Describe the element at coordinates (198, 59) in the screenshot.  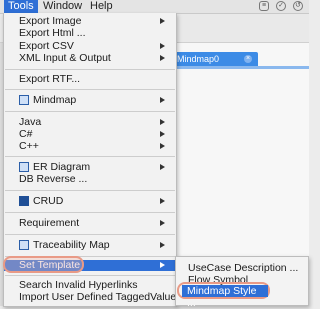
I see `diagram-tab-label: Mindmap0` at that location.